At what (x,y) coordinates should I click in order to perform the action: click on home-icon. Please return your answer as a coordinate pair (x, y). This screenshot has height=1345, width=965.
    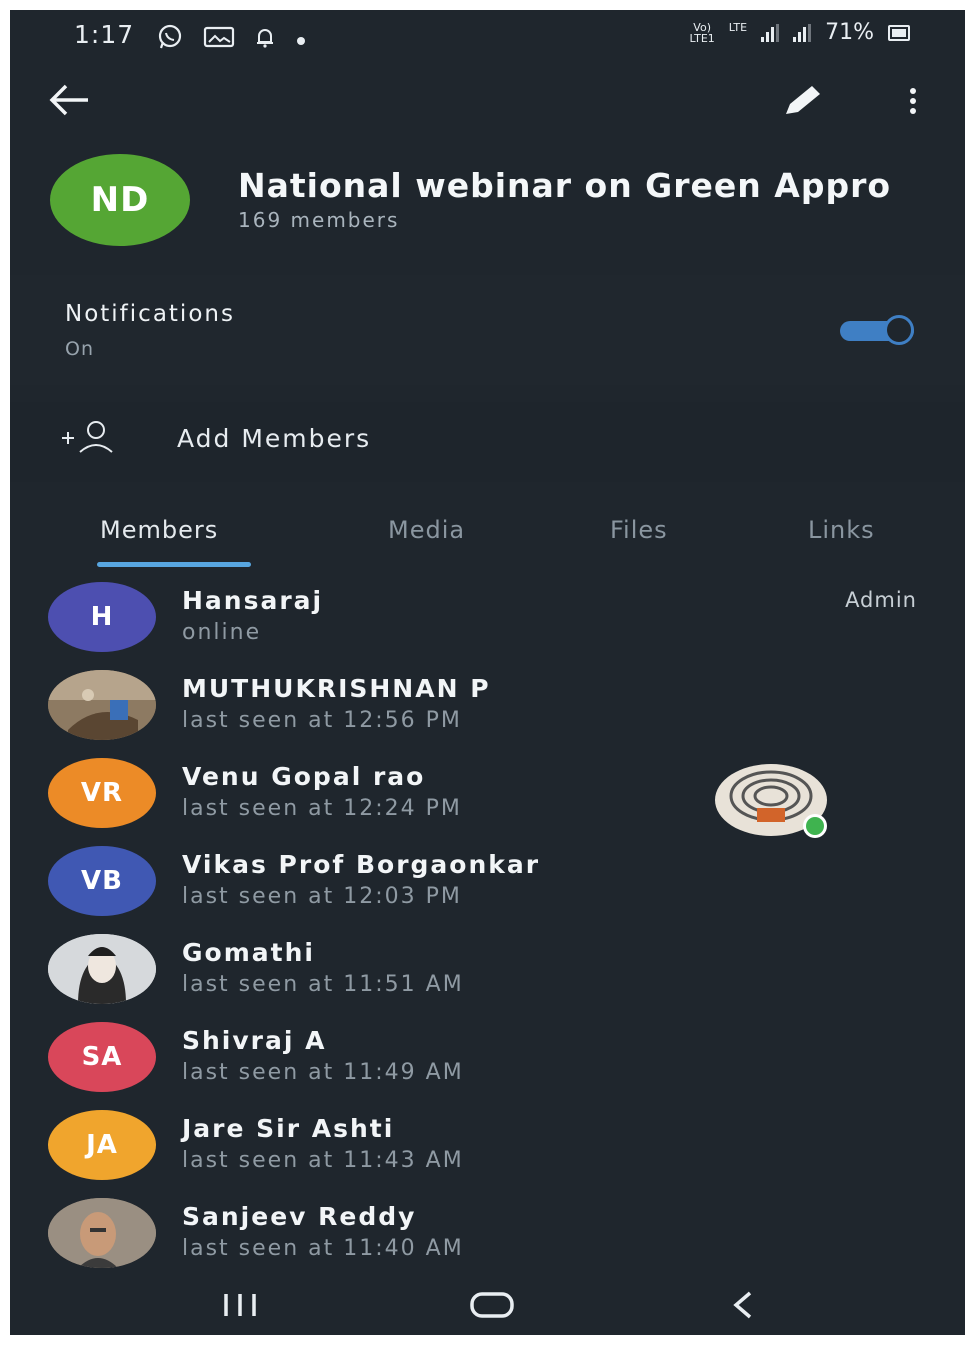
    Looking at the image, I should click on (492, 1305).